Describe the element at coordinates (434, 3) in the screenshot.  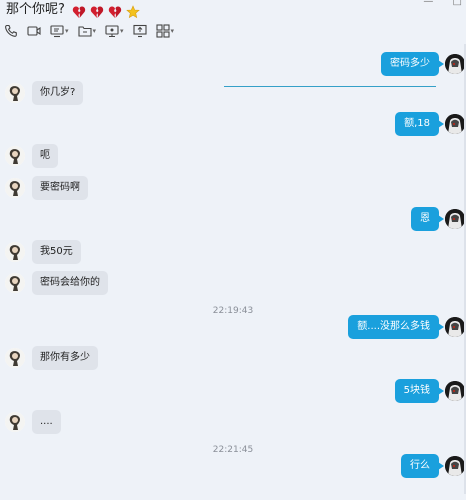
I see `window-controls: — □` at that location.